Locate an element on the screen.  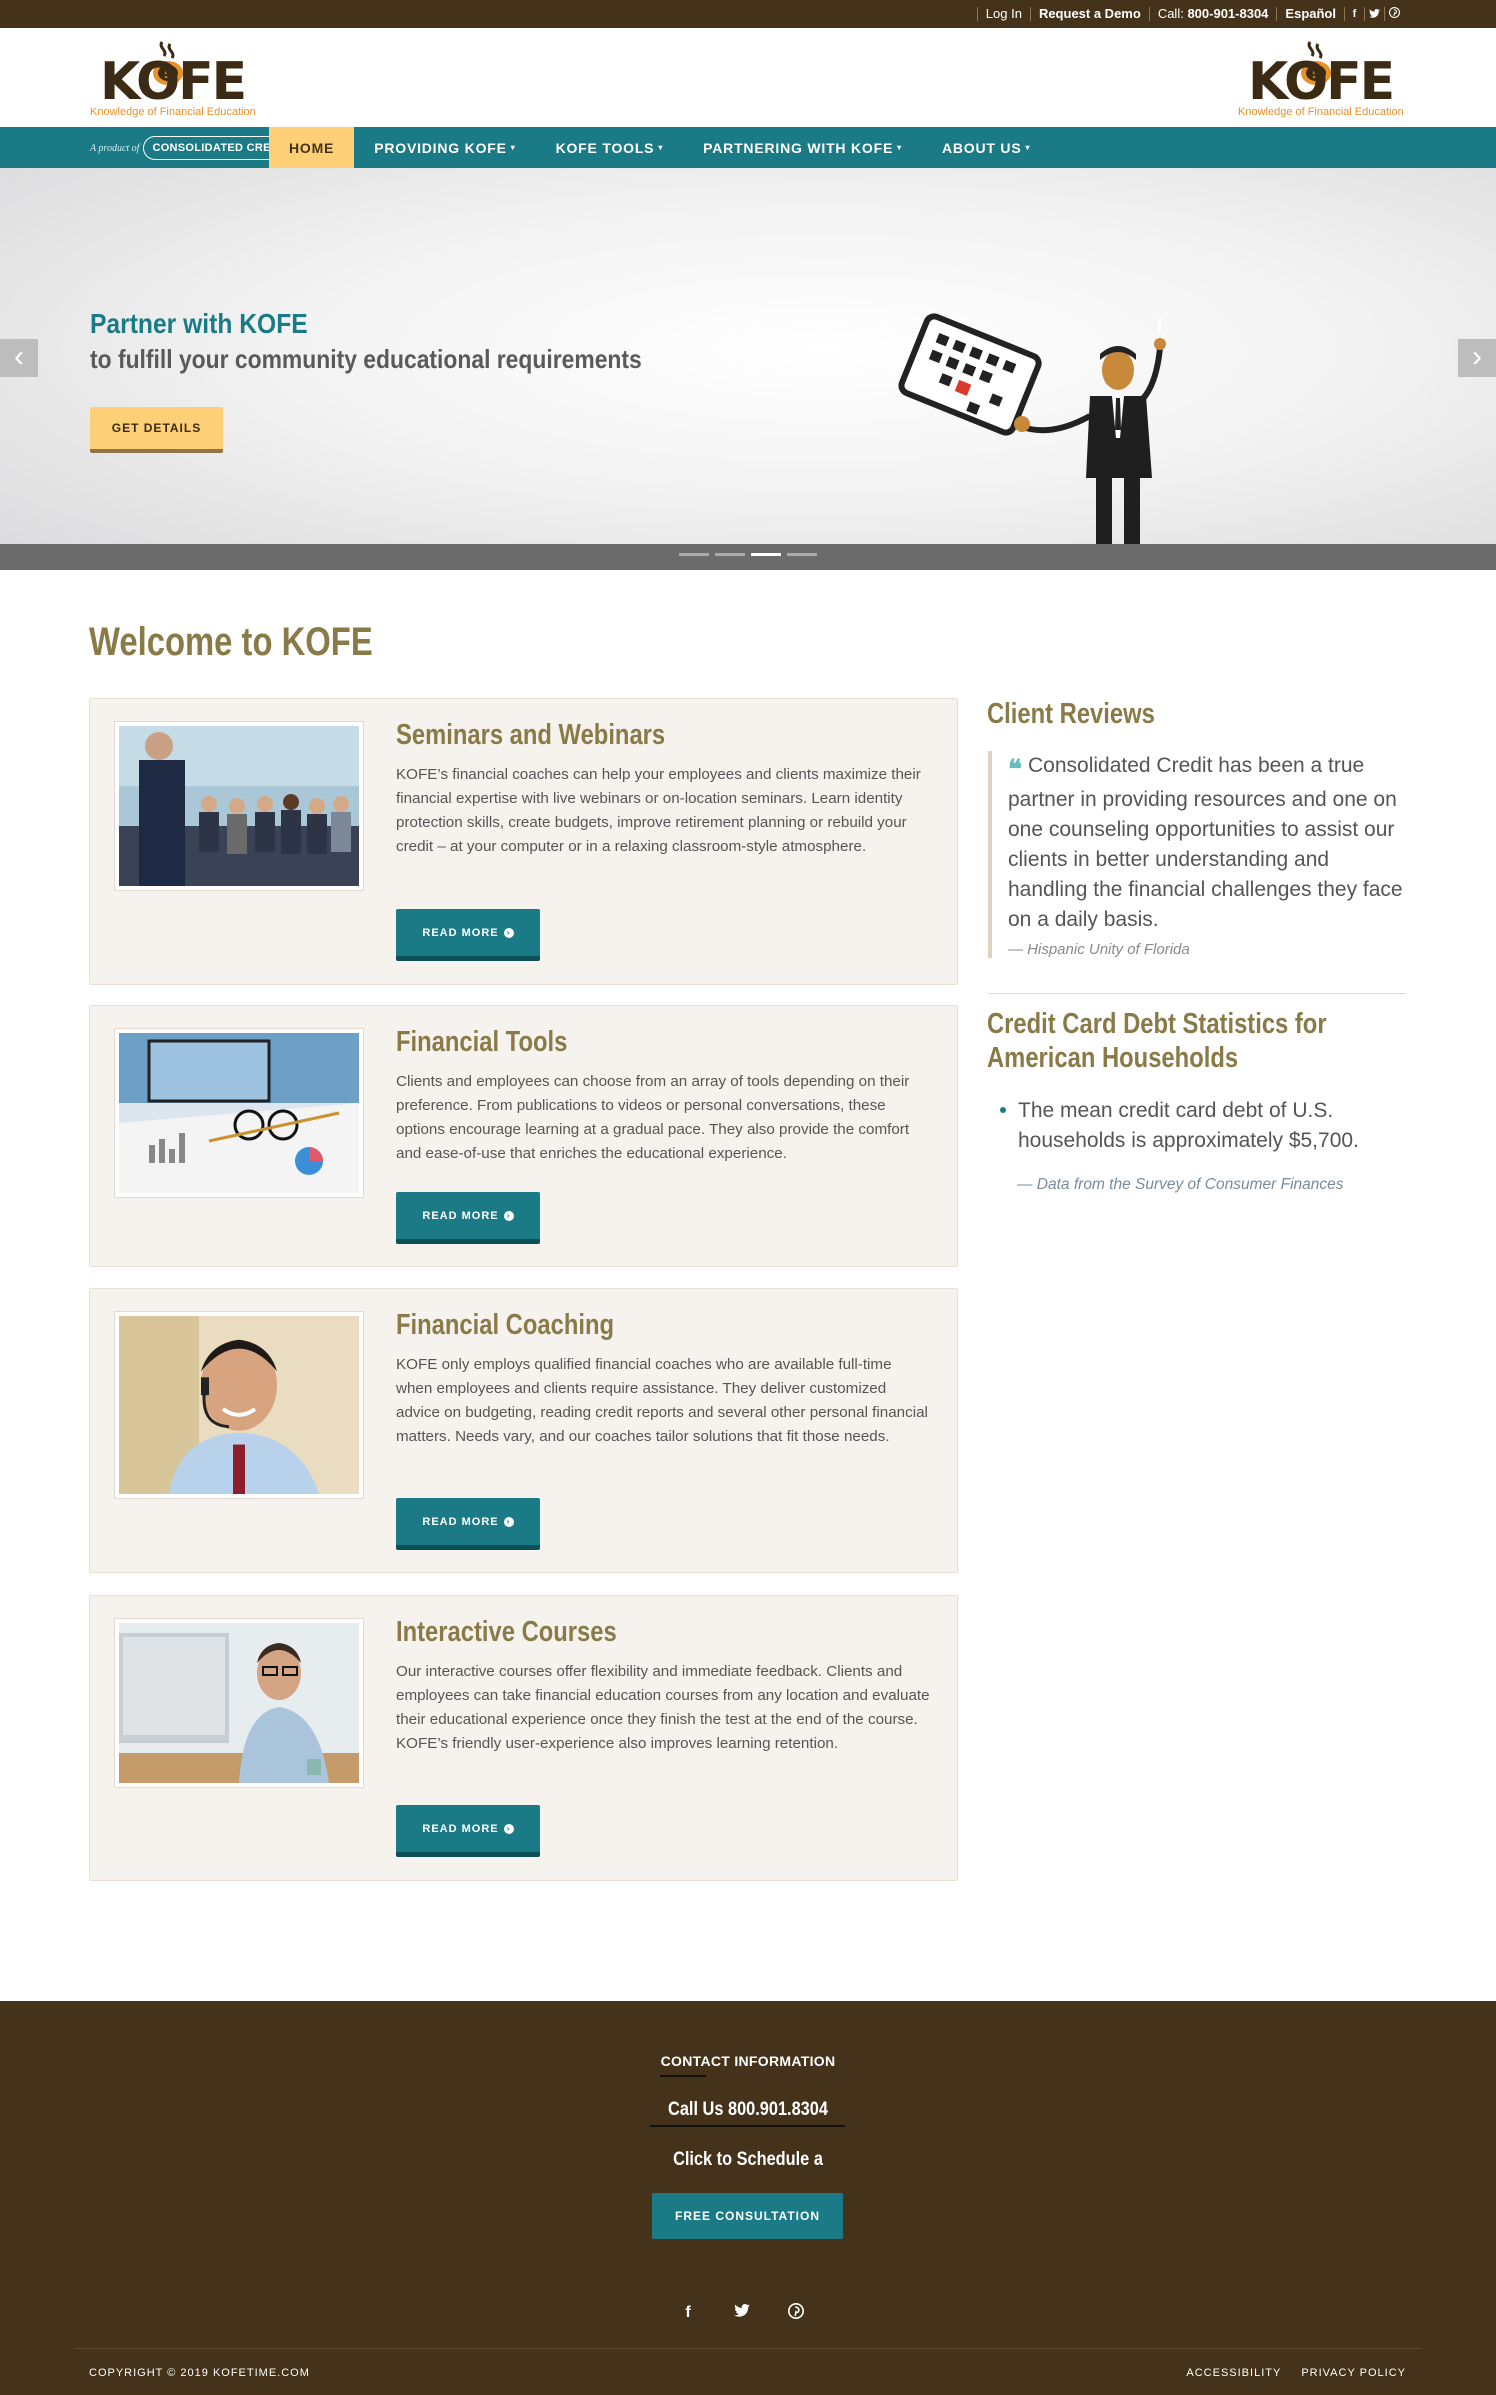
nav-item-home: HOME is located at coordinates (312, 147).